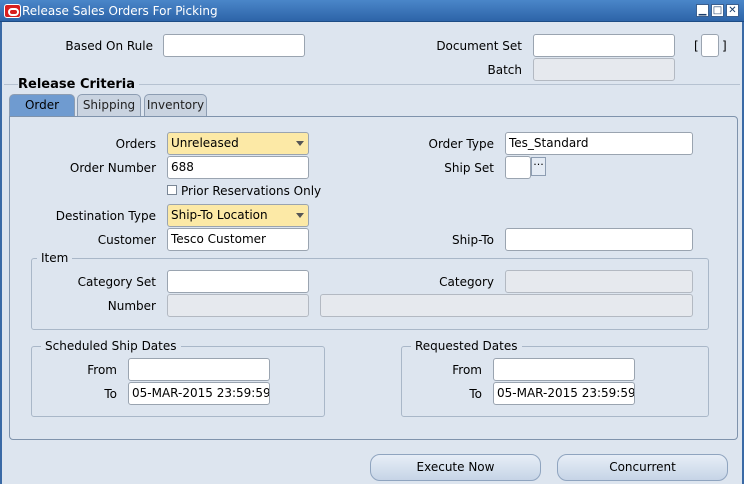 The image size is (744, 484). What do you see at coordinates (109, 105) in the screenshot?
I see `tab-shipping: Shipping` at bounding box center [109, 105].